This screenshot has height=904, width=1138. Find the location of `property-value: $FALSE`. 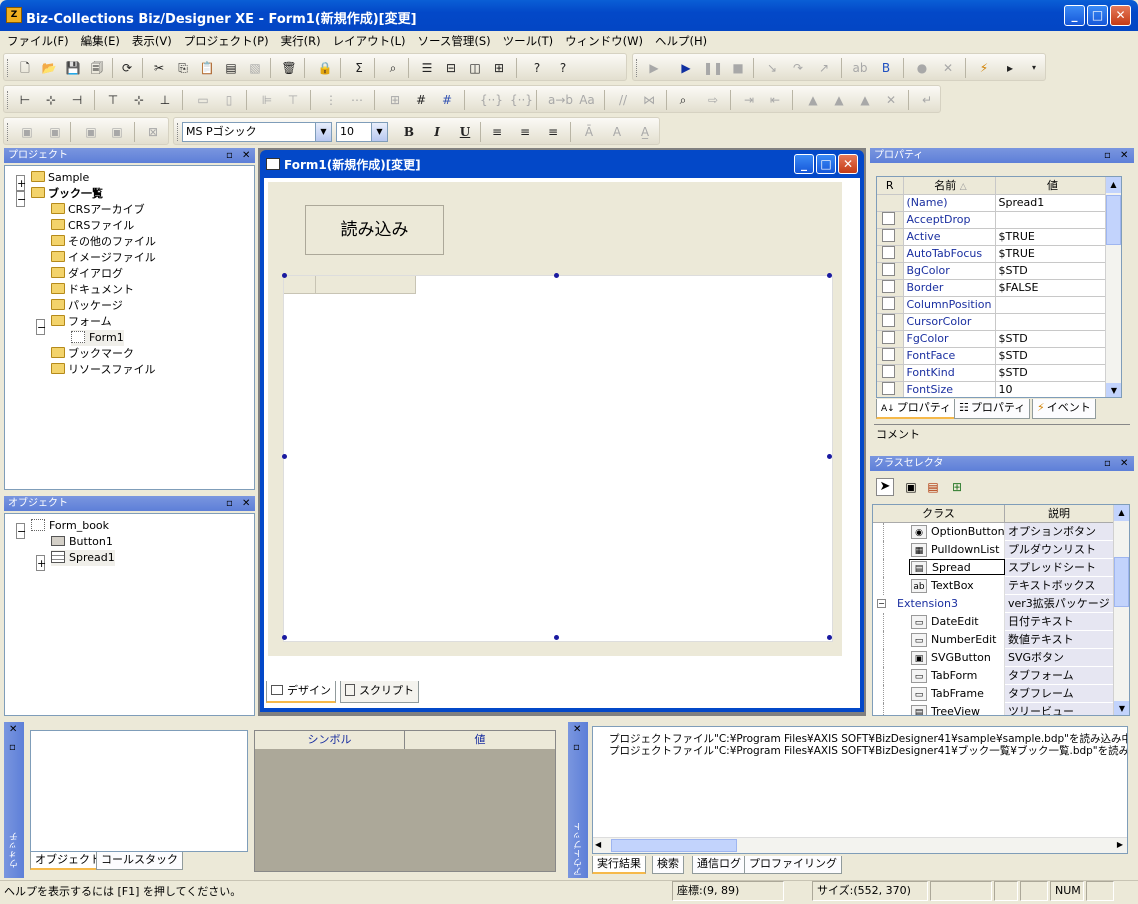

property-value: $FALSE is located at coordinates (1051, 288).